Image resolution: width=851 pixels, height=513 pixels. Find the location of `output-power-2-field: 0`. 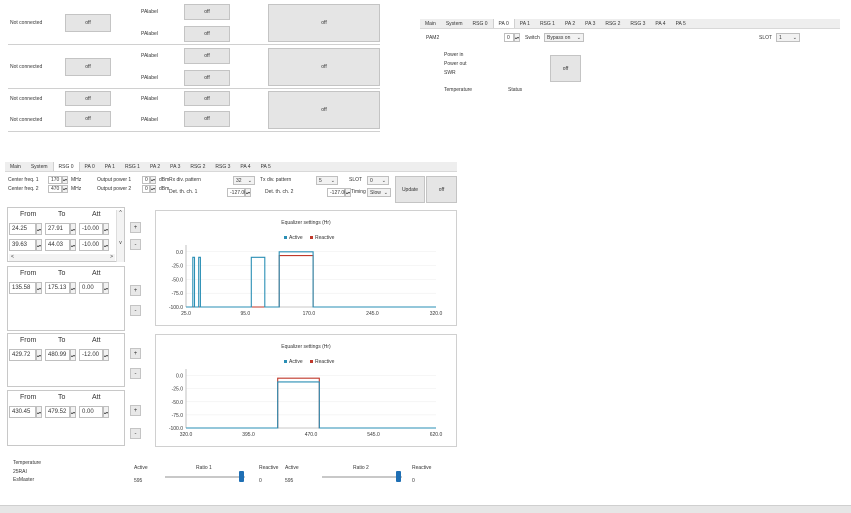

output-power-2-field: 0 is located at coordinates (146, 189).